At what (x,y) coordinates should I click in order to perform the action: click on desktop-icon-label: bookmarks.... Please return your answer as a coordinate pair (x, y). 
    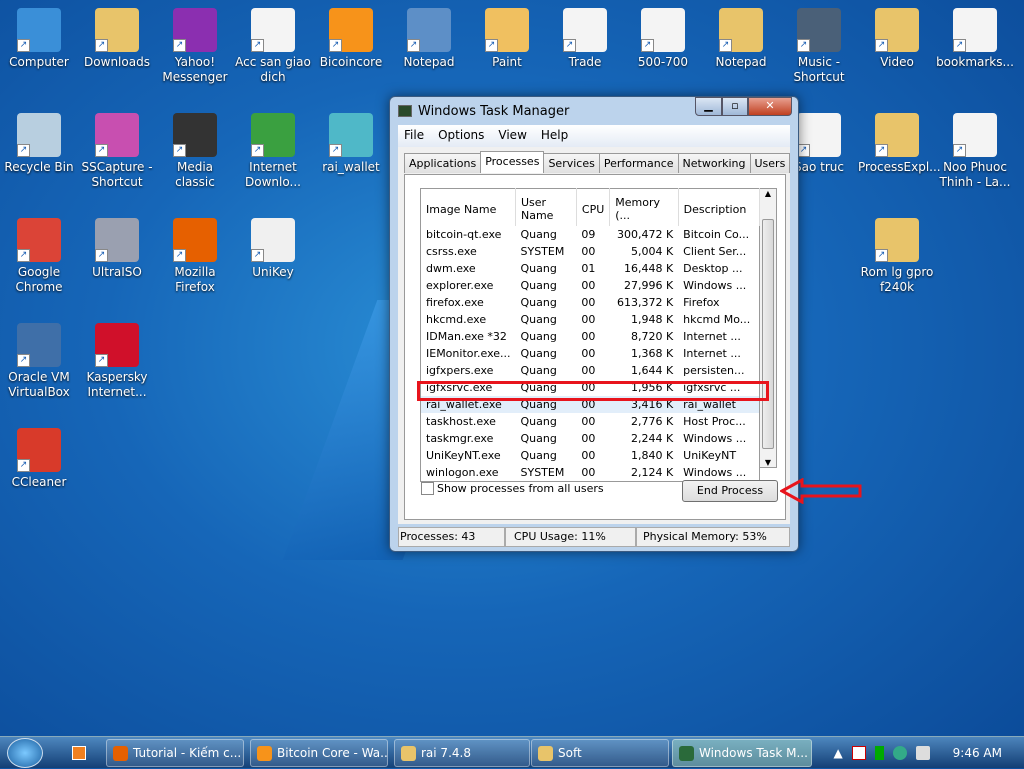
    Looking at the image, I should click on (975, 62).